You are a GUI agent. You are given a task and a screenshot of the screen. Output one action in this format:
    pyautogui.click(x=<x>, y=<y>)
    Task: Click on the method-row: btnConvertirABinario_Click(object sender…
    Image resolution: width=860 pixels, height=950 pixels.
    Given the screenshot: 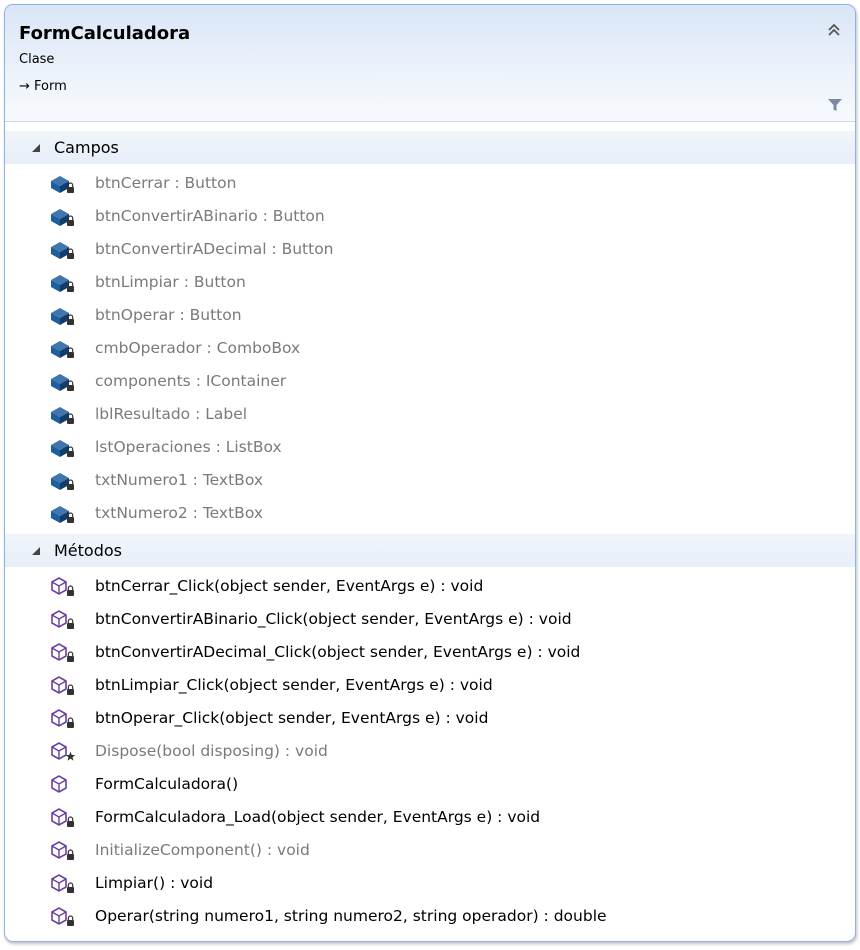 What is the action you would take?
    pyautogui.click(x=430, y=620)
    